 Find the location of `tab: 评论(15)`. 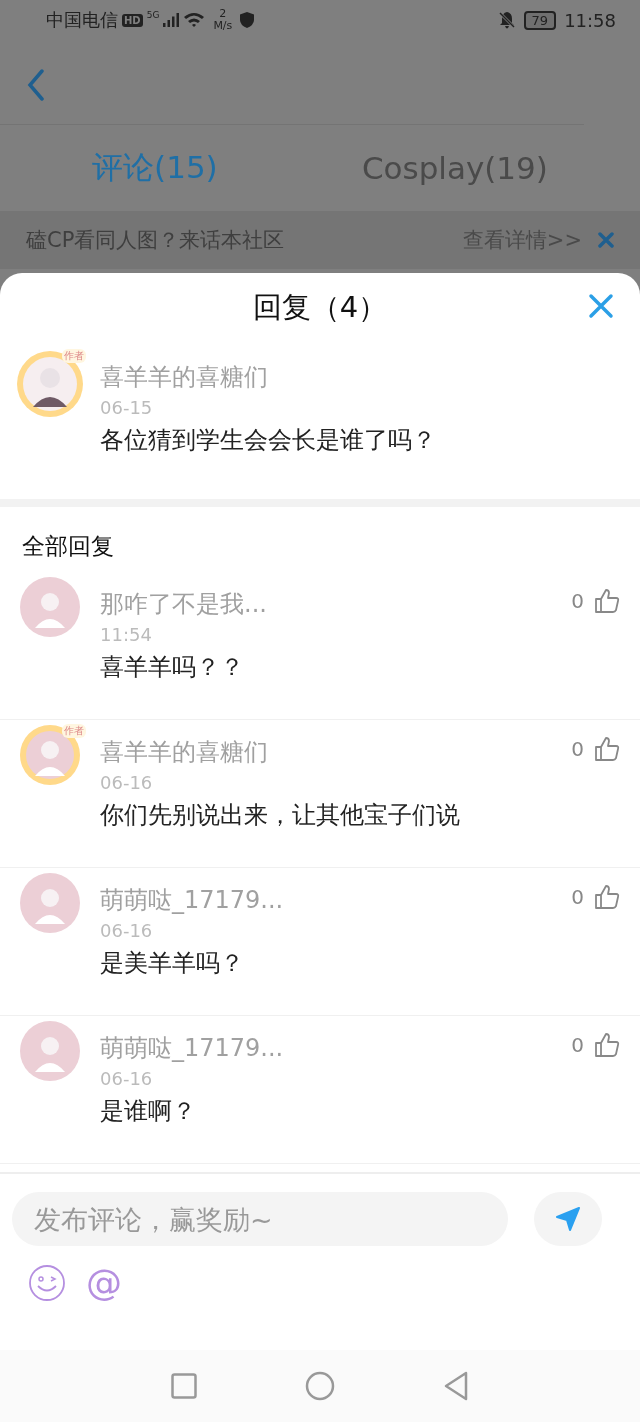

tab: 评论(15) is located at coordinates (155, 168).